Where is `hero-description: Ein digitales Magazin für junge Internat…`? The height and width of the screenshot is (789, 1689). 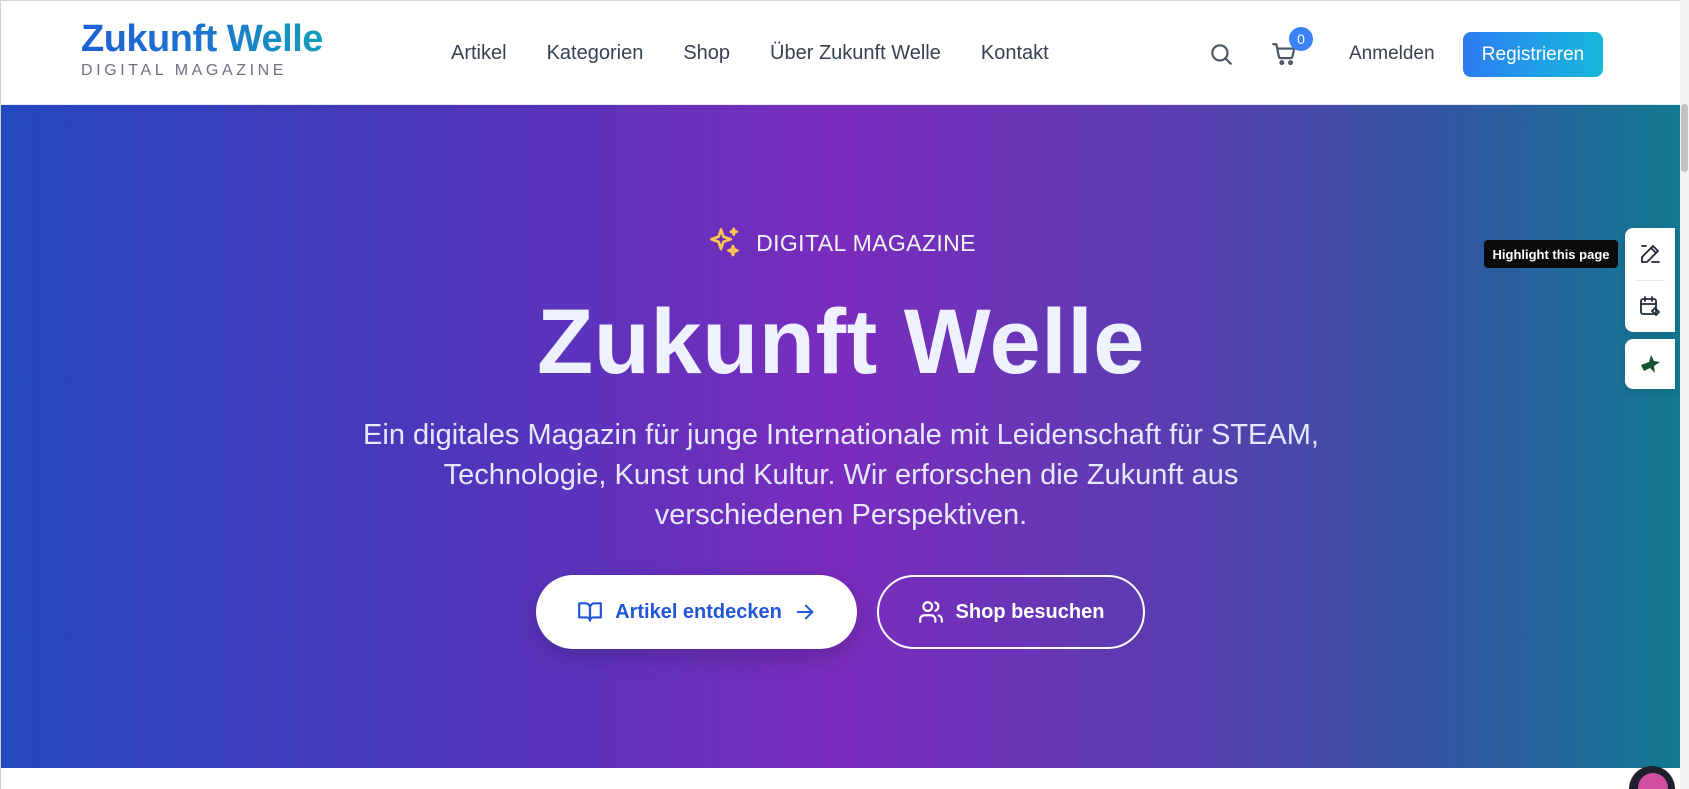 hero-description: Ein digitales Magazin für junge Internat… is located at coordinates (841, 475).